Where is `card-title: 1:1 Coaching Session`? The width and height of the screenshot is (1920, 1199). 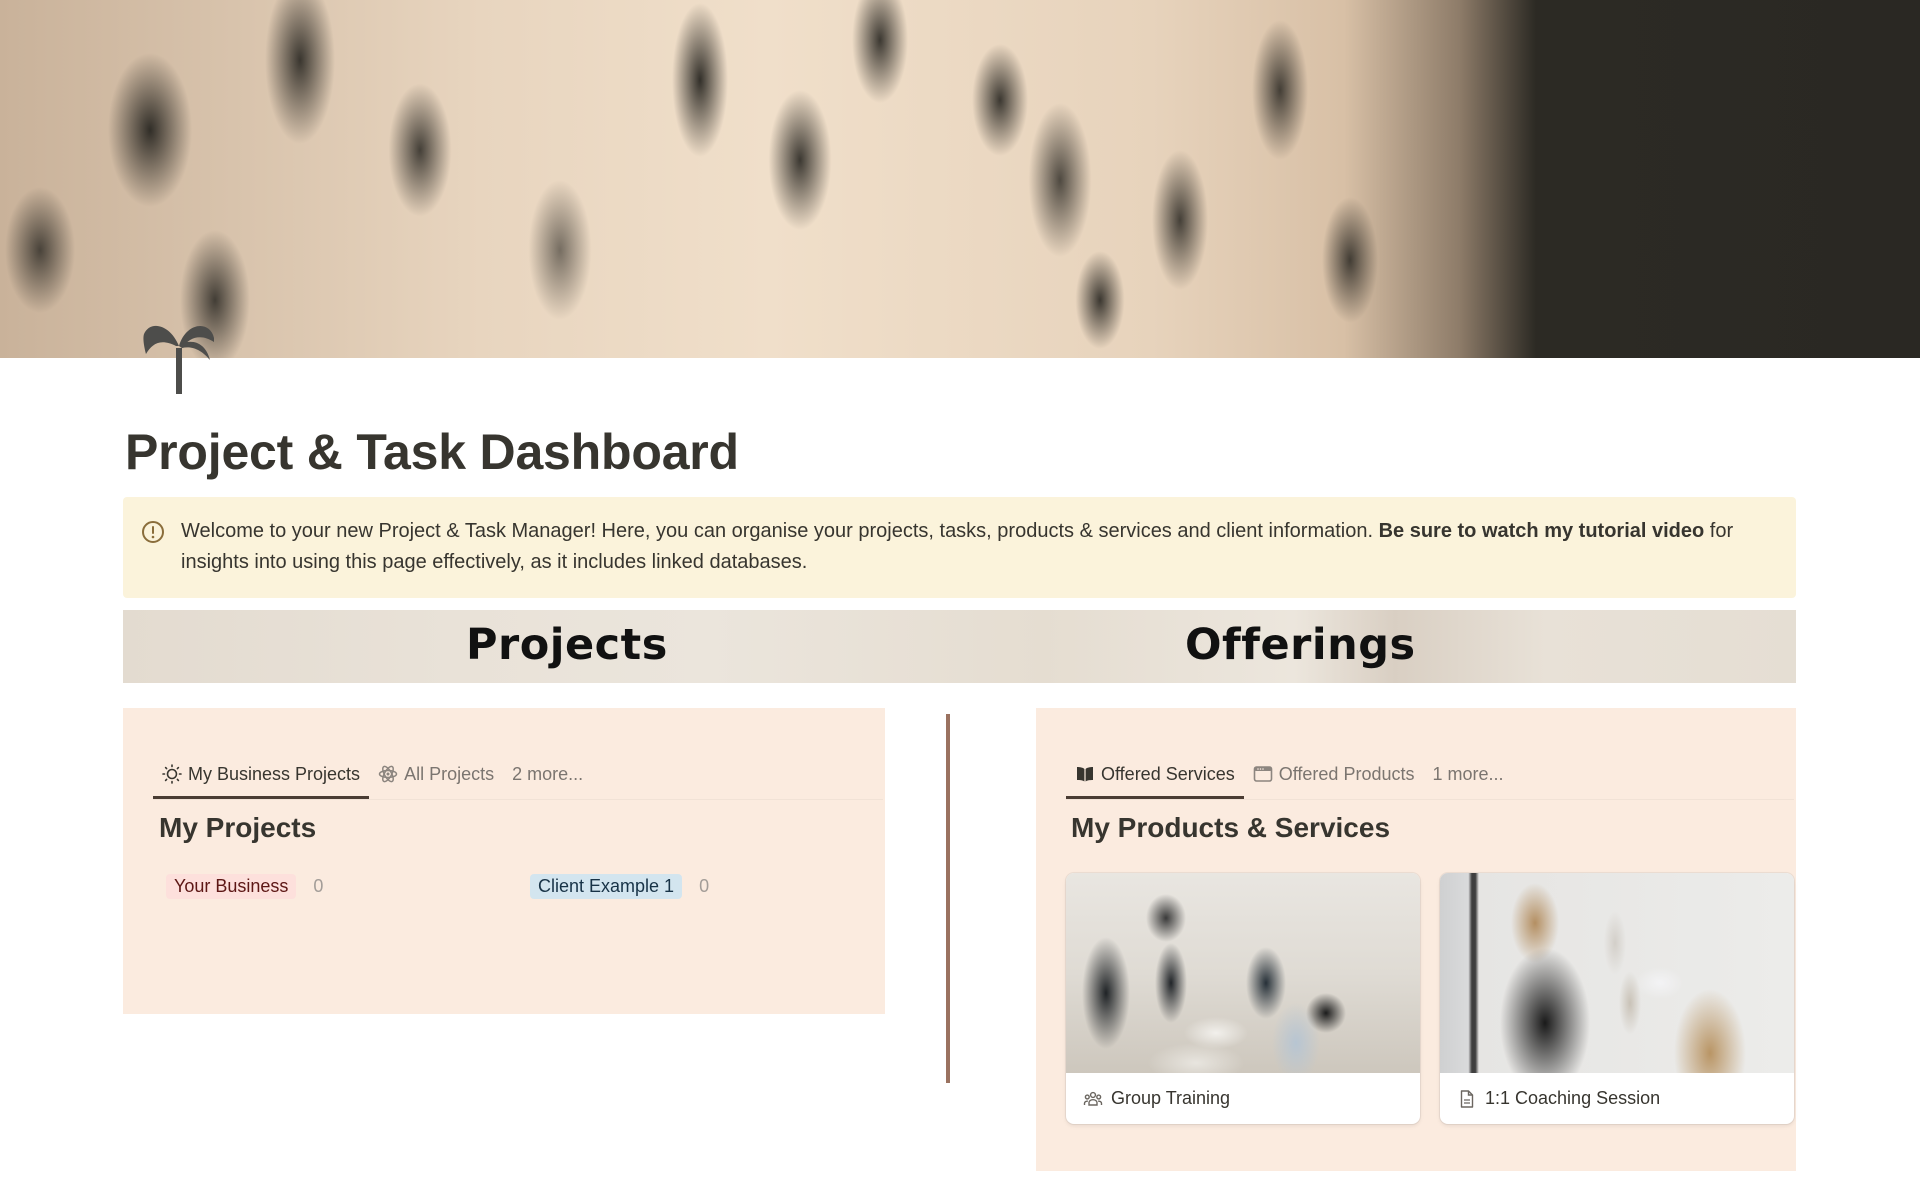
card-title: 1:1 Coaching Session is located at coordinates (1573, 1098).